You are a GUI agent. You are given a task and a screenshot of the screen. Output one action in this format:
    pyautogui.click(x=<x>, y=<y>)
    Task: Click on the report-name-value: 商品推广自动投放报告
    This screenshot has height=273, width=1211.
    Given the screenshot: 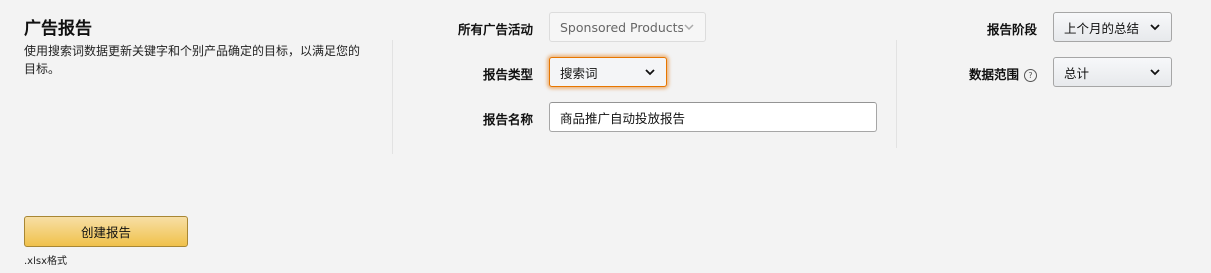 What is the action you would take?
    pyautogui.click(x=623, y=118)
    